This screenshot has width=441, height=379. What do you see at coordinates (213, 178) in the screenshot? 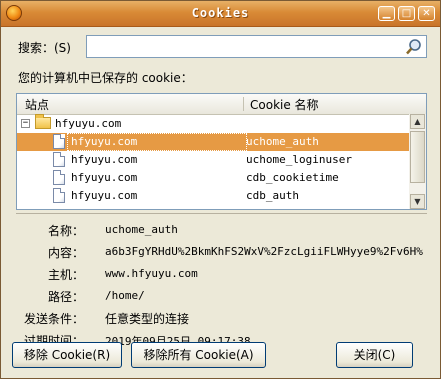
I see `table-row: hfyuyu.com cdb_cookietime` at bounding box center [213, 178].